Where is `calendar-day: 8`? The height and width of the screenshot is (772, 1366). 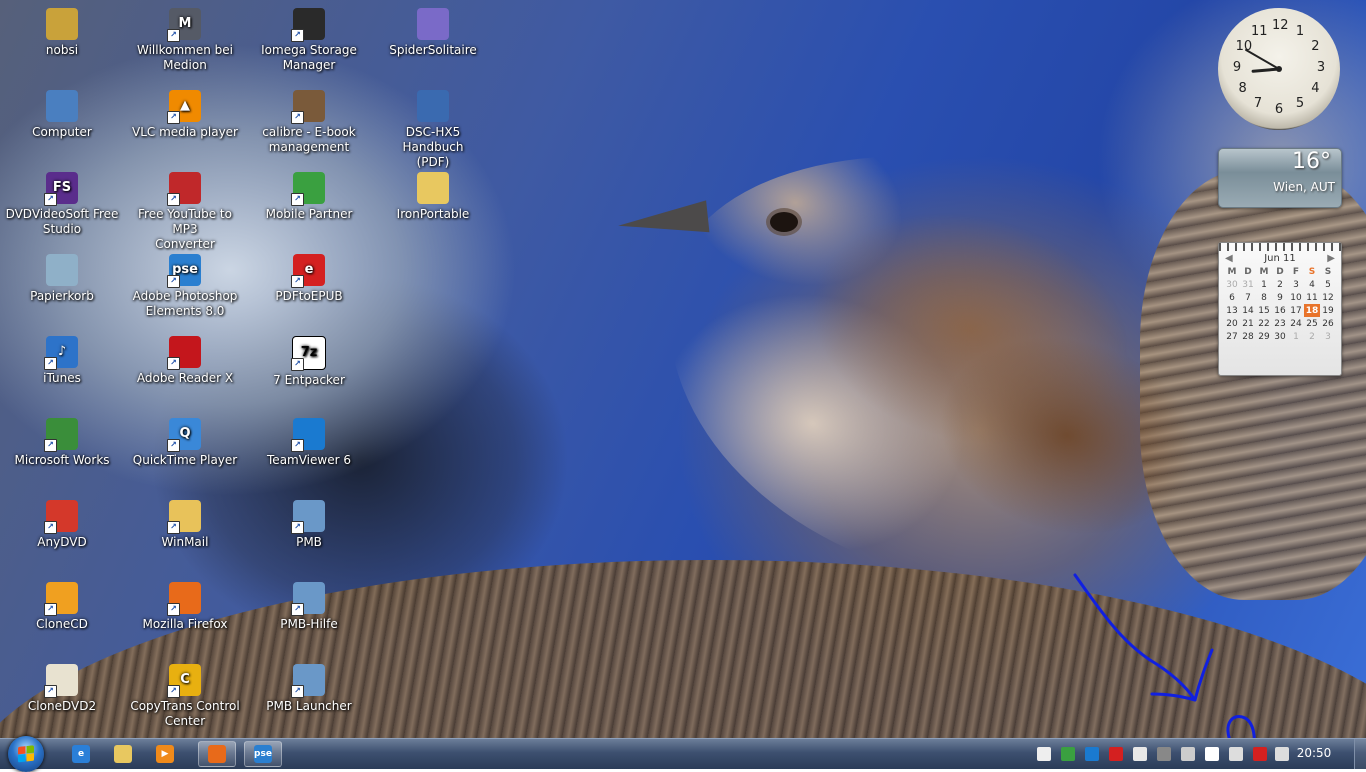
calendar-day: 8 is located at coordinates (1264, 297).